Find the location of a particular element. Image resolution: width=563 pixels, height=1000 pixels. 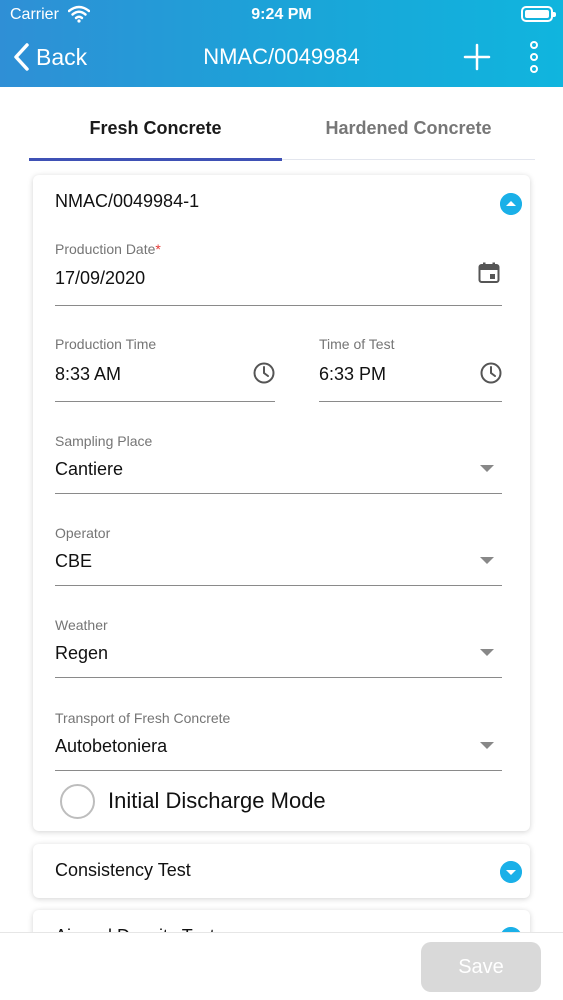

sampling-place-underline is located at coordinates (278, 493).